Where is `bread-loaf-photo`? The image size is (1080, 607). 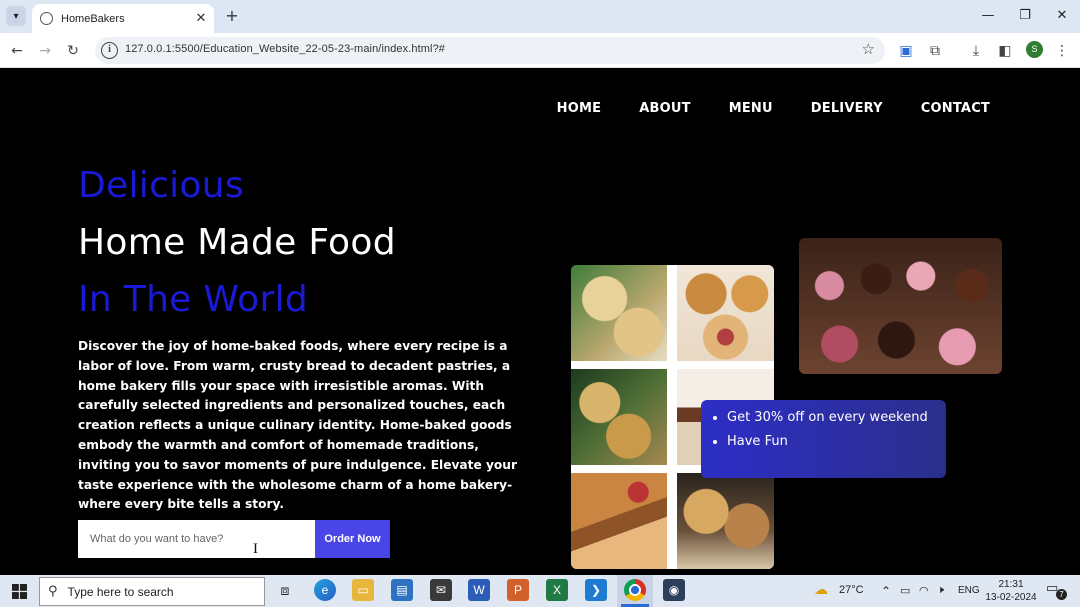
bread-loaf-photo is located at coordinates (619, 521).